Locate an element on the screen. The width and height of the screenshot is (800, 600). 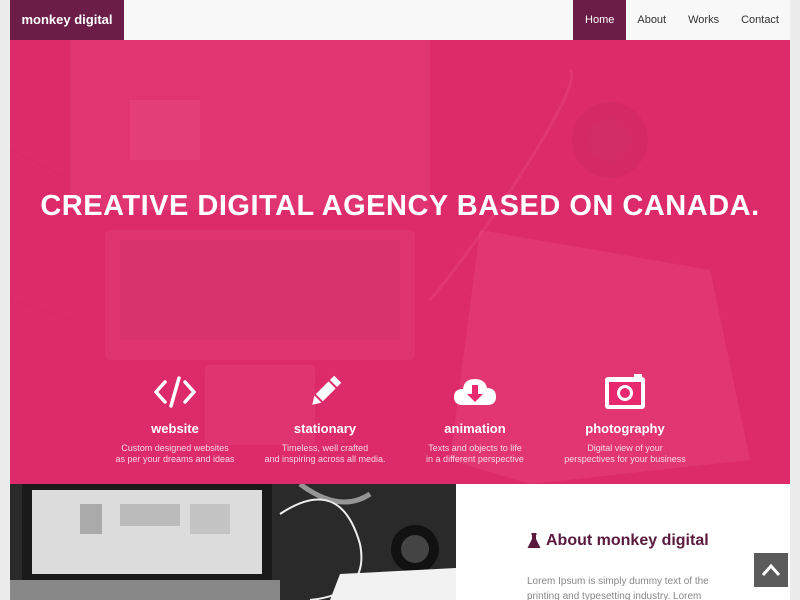
nav-contact-link: Contact is located at coordinates (760, 20).